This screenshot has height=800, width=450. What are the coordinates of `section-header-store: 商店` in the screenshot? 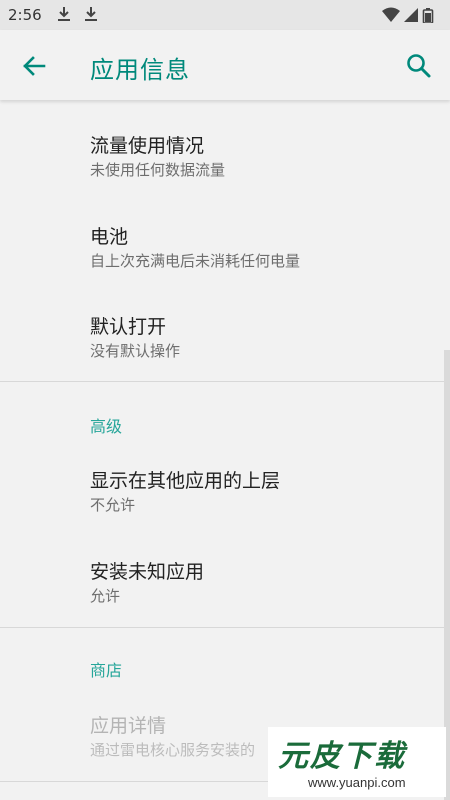 It's located at (106, 670).